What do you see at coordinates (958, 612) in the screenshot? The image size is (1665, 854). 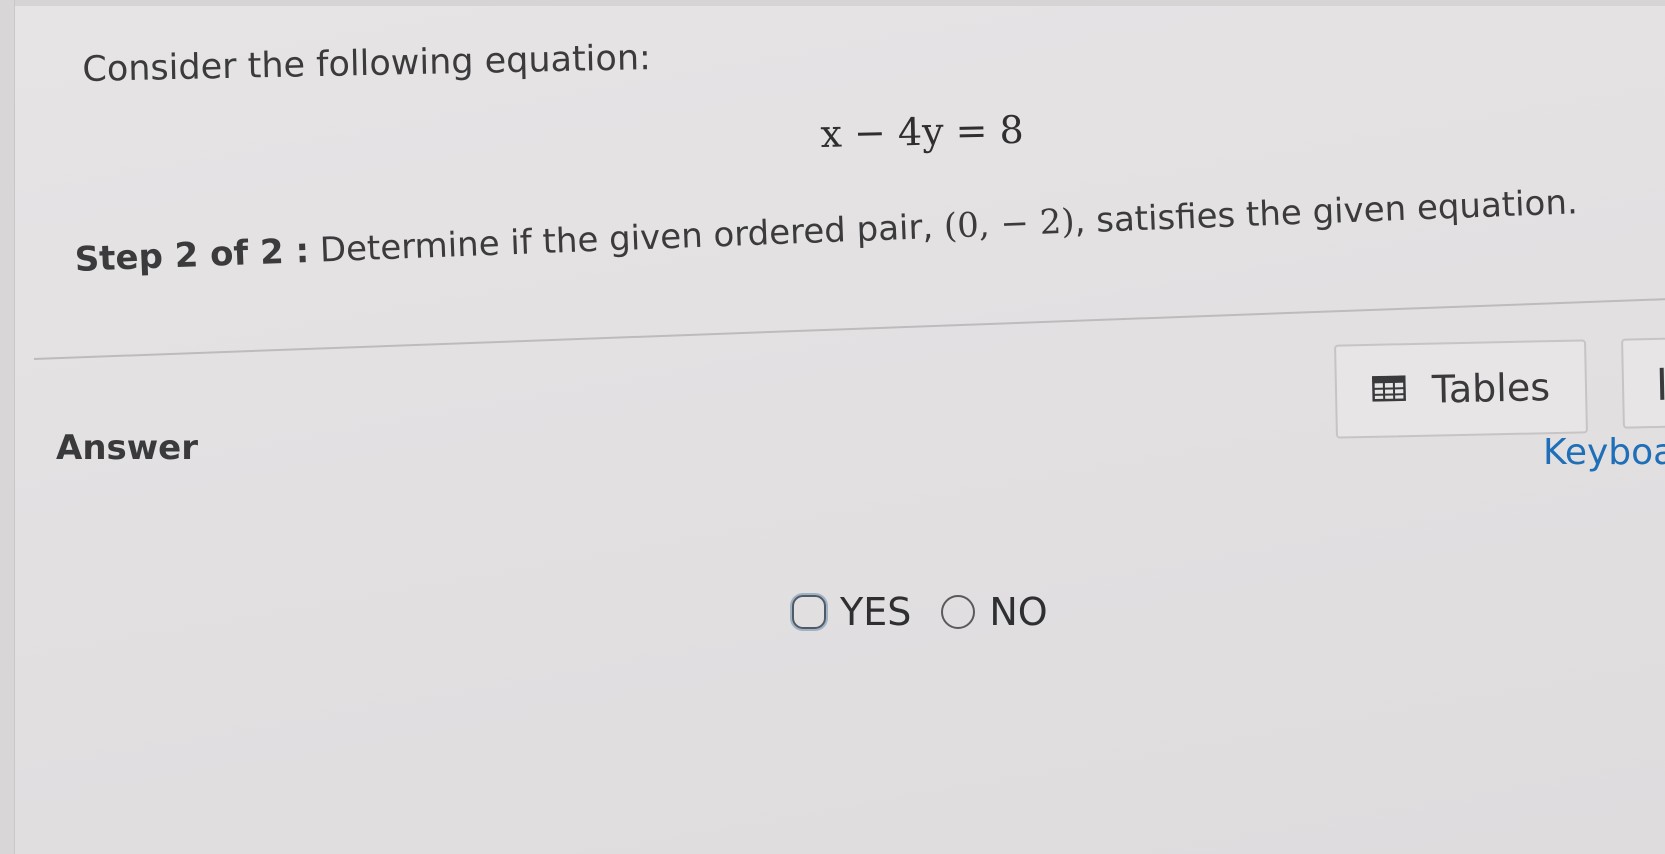 I see `radio-no` at bounding box center [958, 612].